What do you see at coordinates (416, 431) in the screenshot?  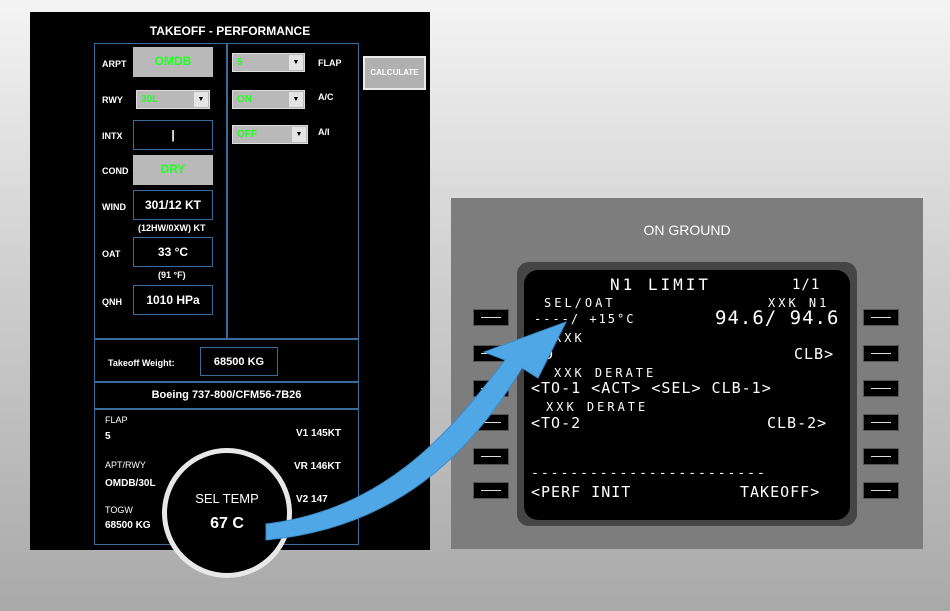 I see `pointer-arrow-icon` at bounding box center [416, 431].